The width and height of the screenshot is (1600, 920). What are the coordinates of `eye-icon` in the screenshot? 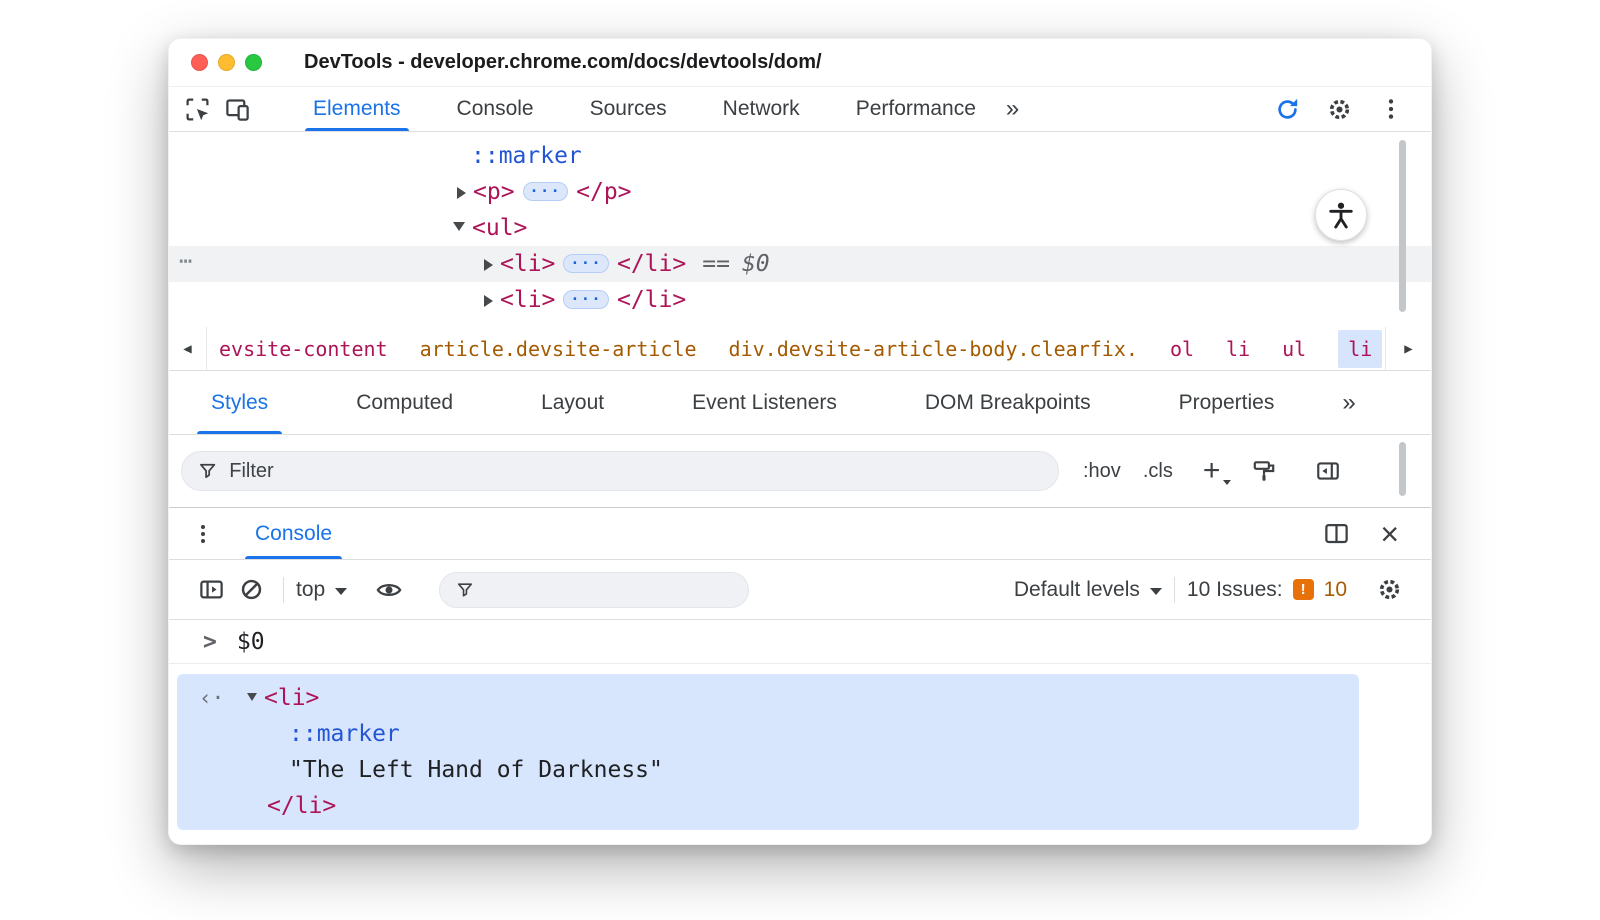 It's located at (389, 590).